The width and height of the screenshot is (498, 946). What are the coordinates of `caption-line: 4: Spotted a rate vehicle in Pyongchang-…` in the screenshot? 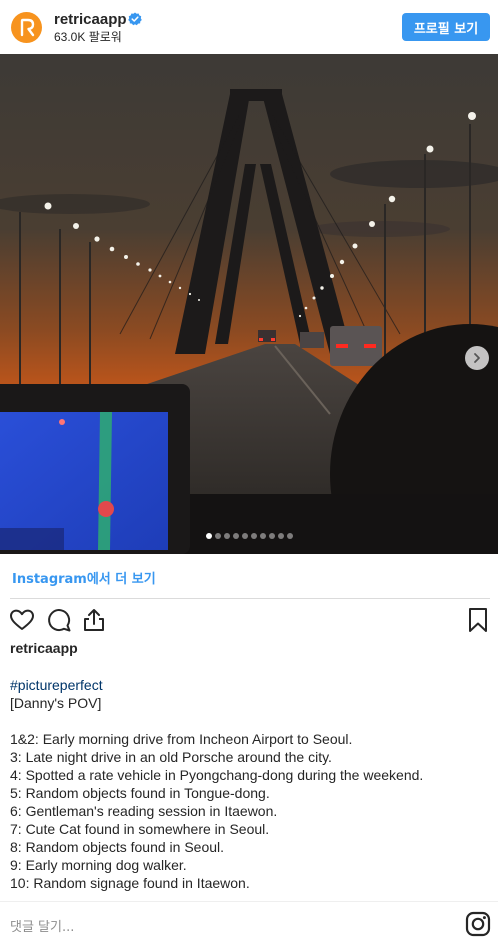 It's located at (217, 775).